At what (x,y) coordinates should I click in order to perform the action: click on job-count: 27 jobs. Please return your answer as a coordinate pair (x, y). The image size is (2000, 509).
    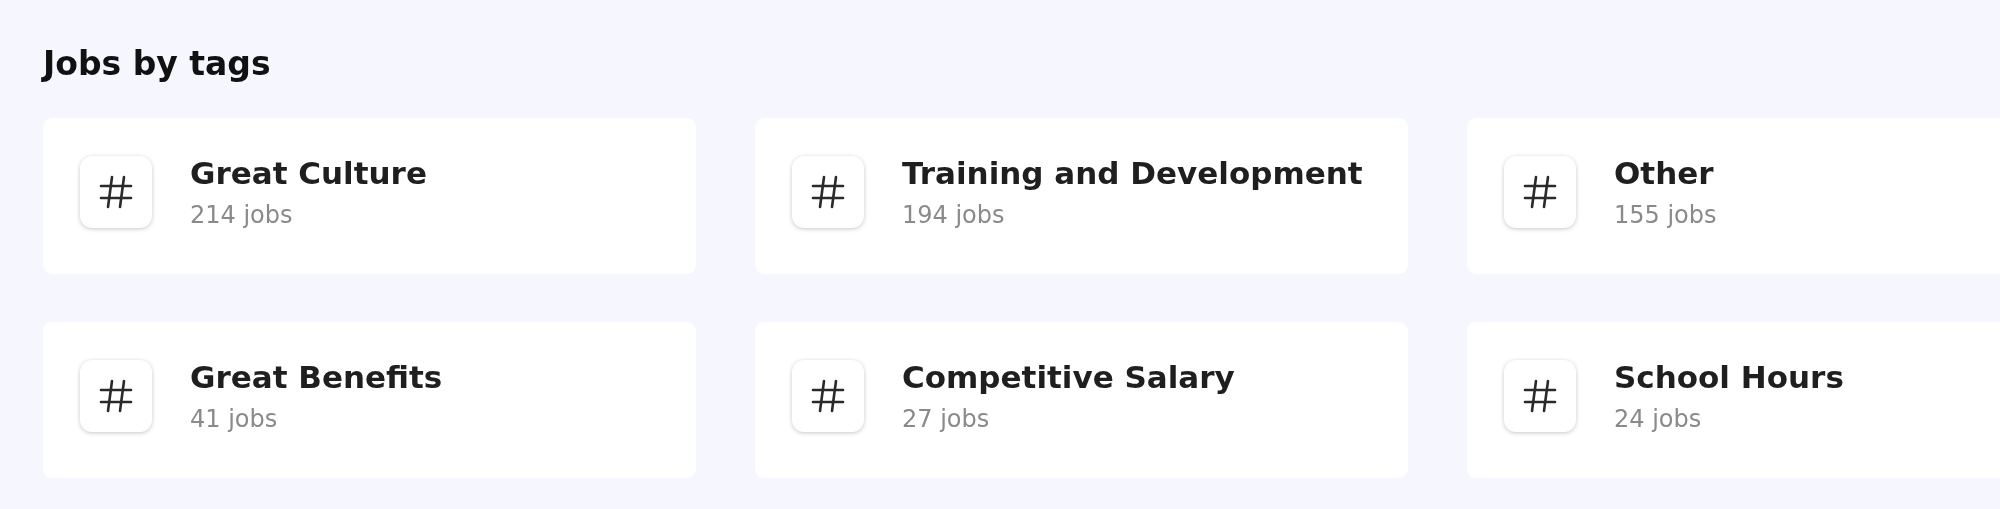
    Looking at the image, I should click on (946, 419).